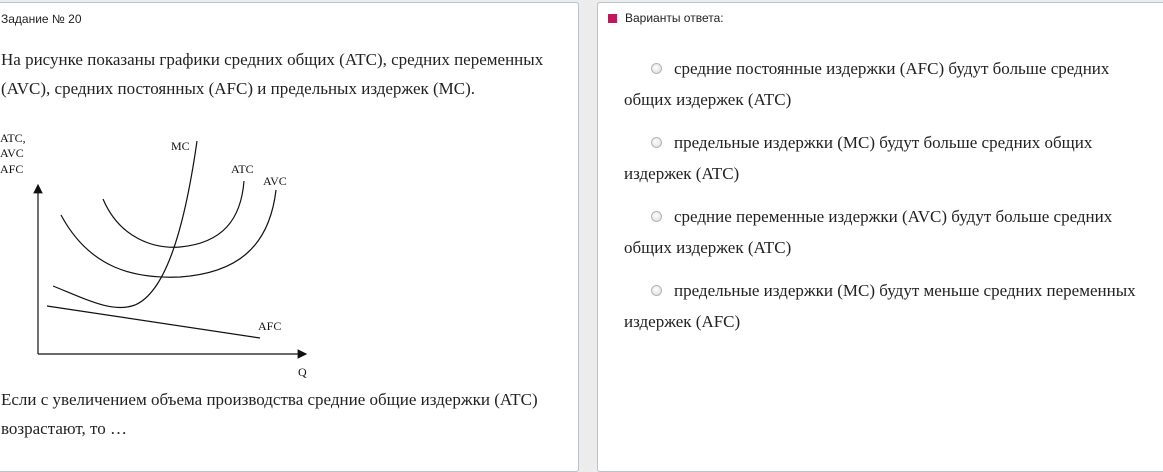 This screenshot has width=1163, height=472. I want to click on y-axis-label-line-3: AFC, so click(11, 169).